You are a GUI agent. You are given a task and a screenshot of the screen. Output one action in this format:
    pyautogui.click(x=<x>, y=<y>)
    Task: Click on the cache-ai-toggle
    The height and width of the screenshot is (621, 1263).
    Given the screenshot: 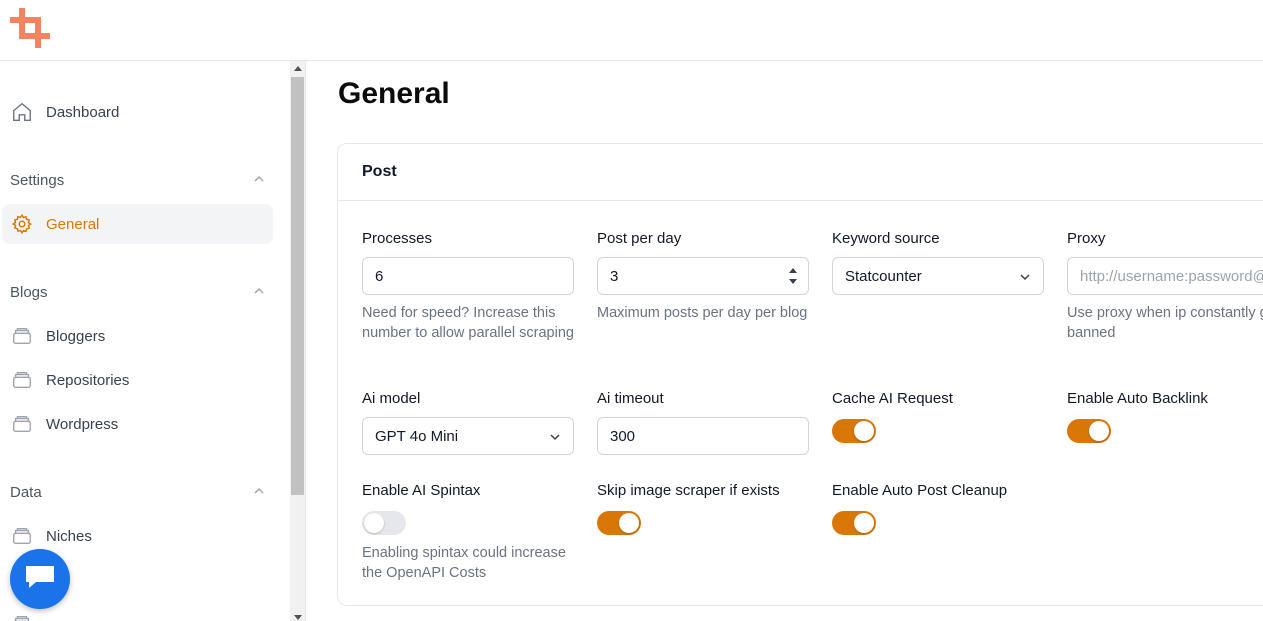 What is the action you would take?
    pyautogui.click(x=854, y=431)
    